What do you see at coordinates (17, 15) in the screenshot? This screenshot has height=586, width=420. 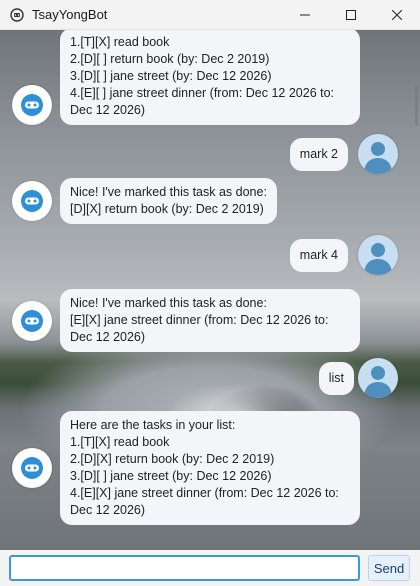 I see `robot-icon` at bounding box center [17, 15].